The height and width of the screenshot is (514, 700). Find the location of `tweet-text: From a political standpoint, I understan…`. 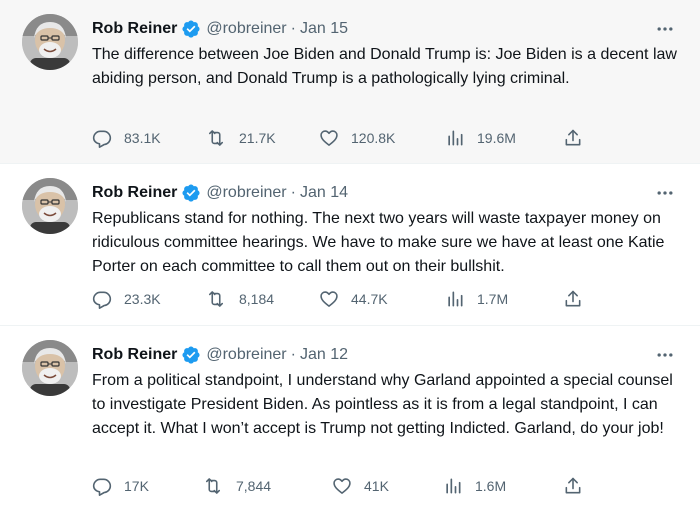

tweet-text: From a political standpoint, I understan… is located at coordinates (382, 404).